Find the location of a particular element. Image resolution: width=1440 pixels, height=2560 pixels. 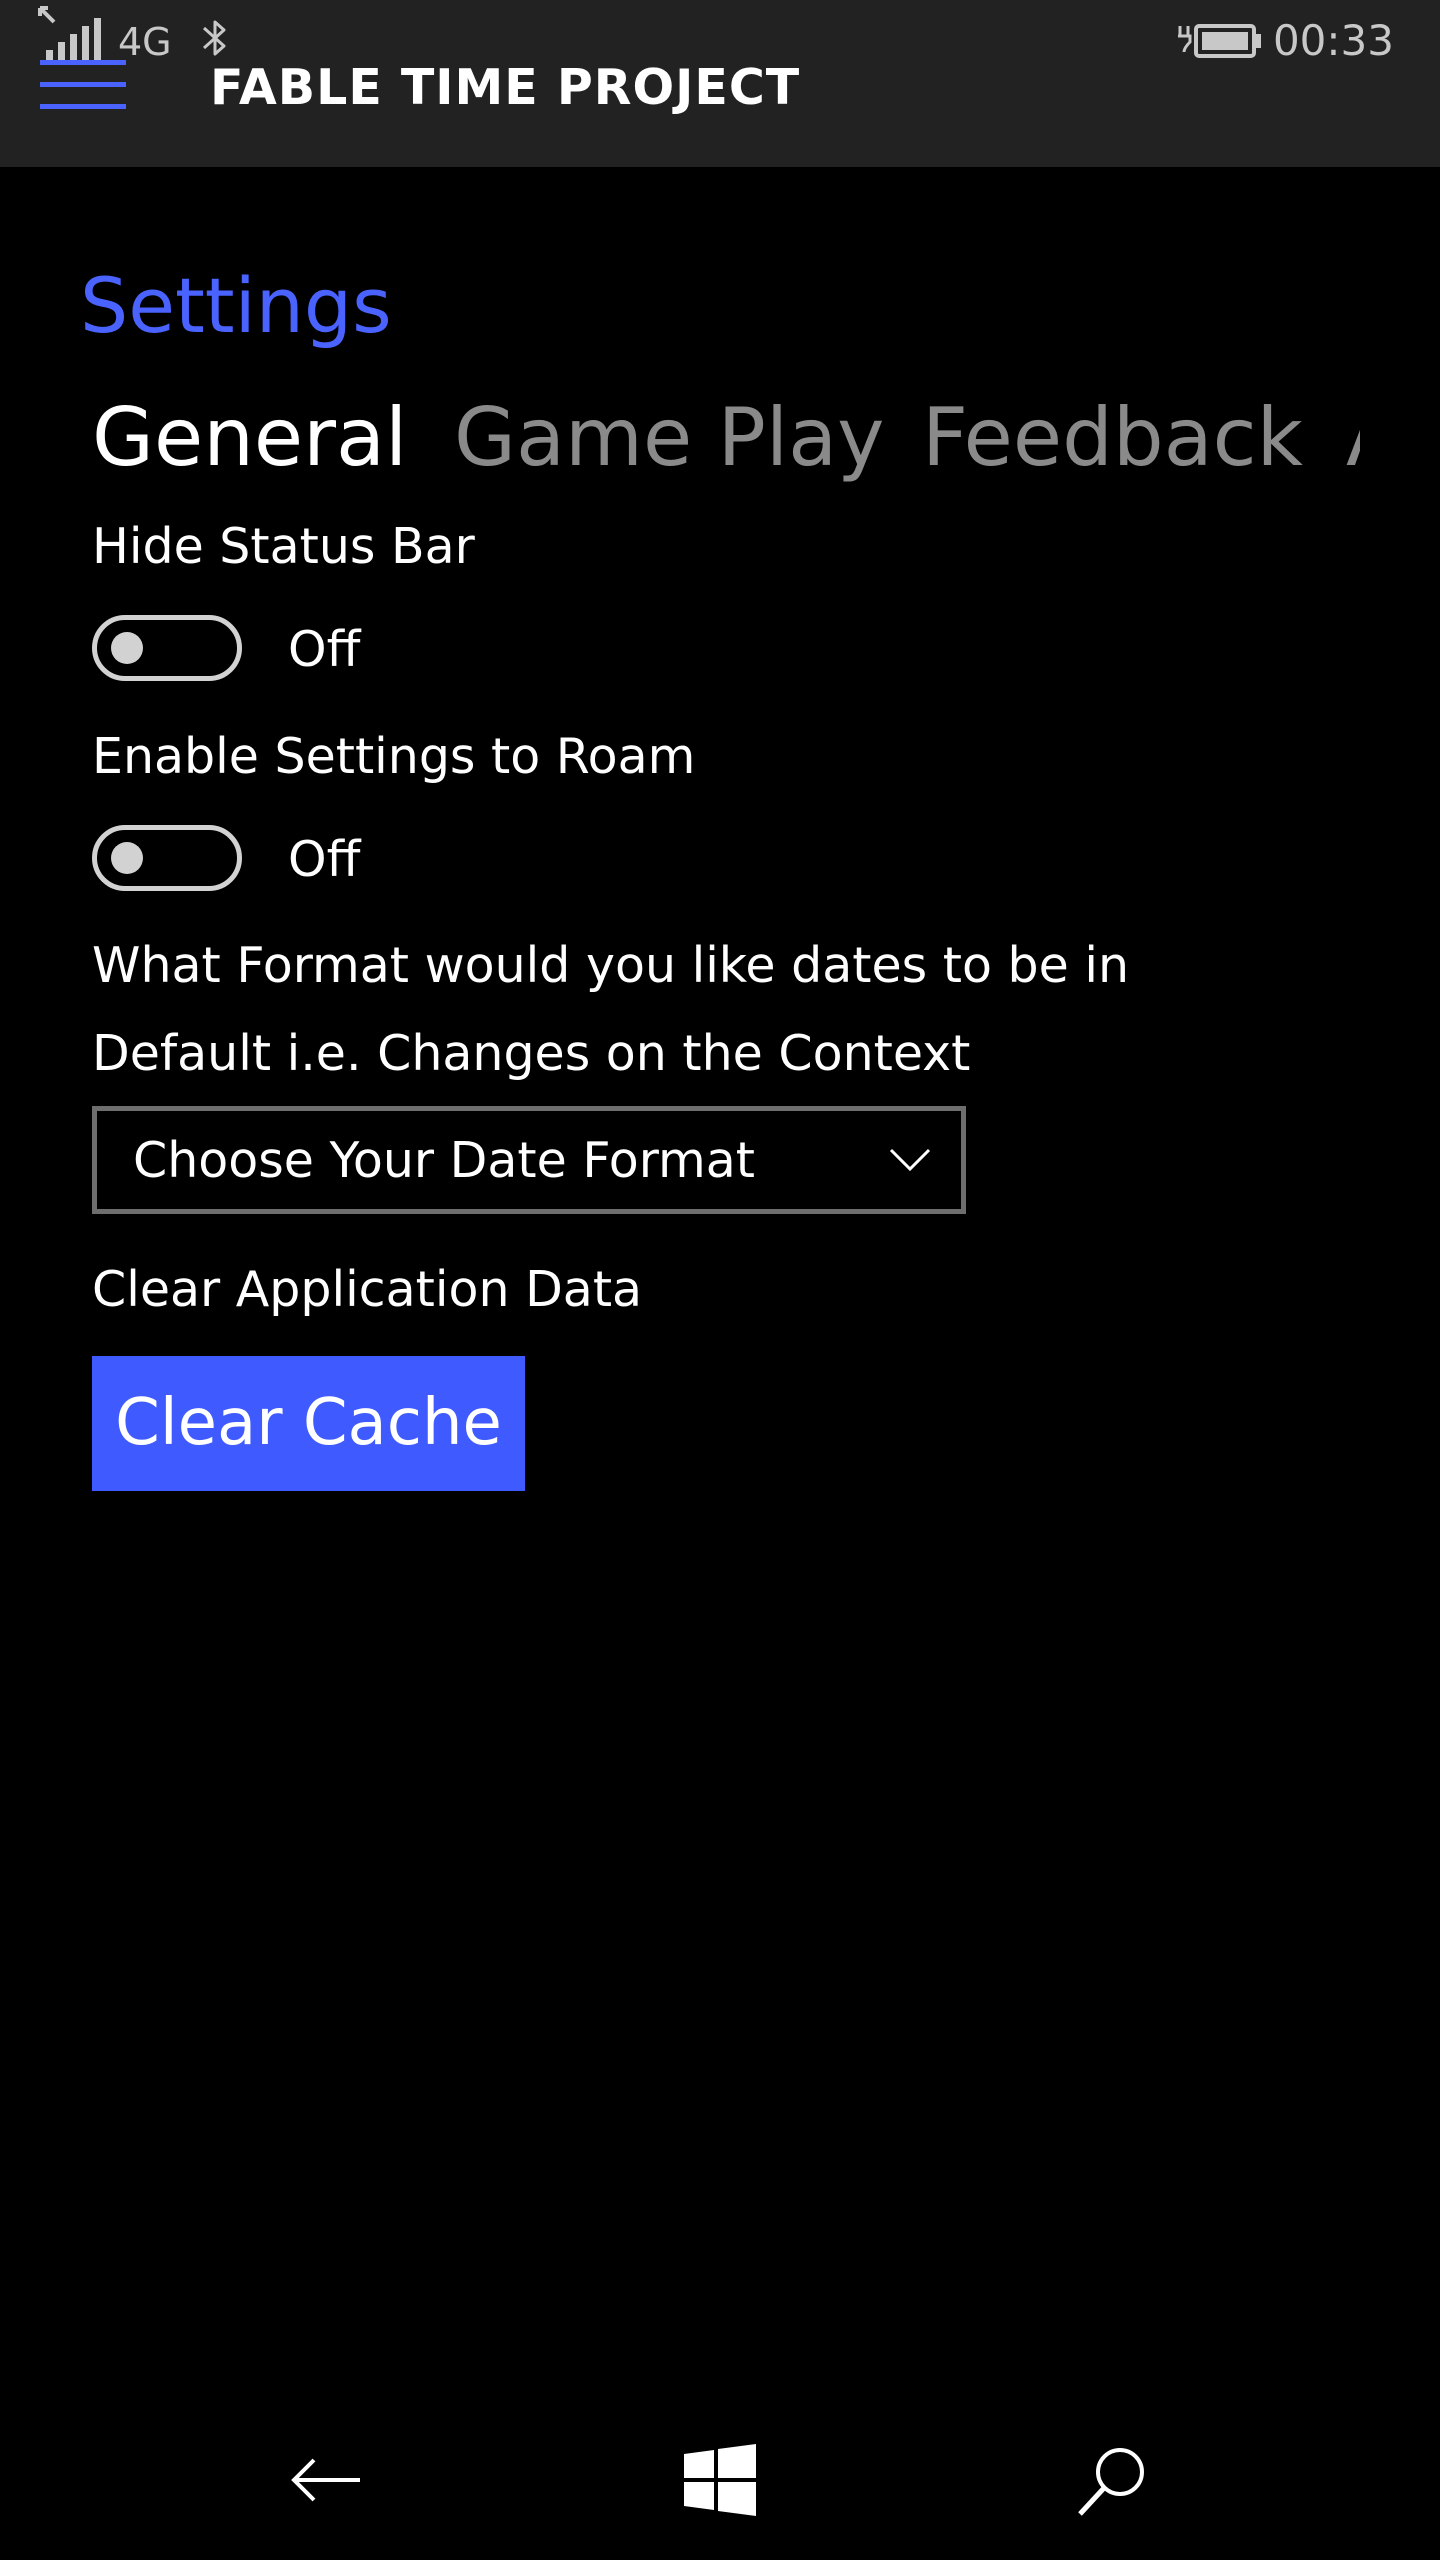

roam-settings-toggle is located at coordinates (167, 858).